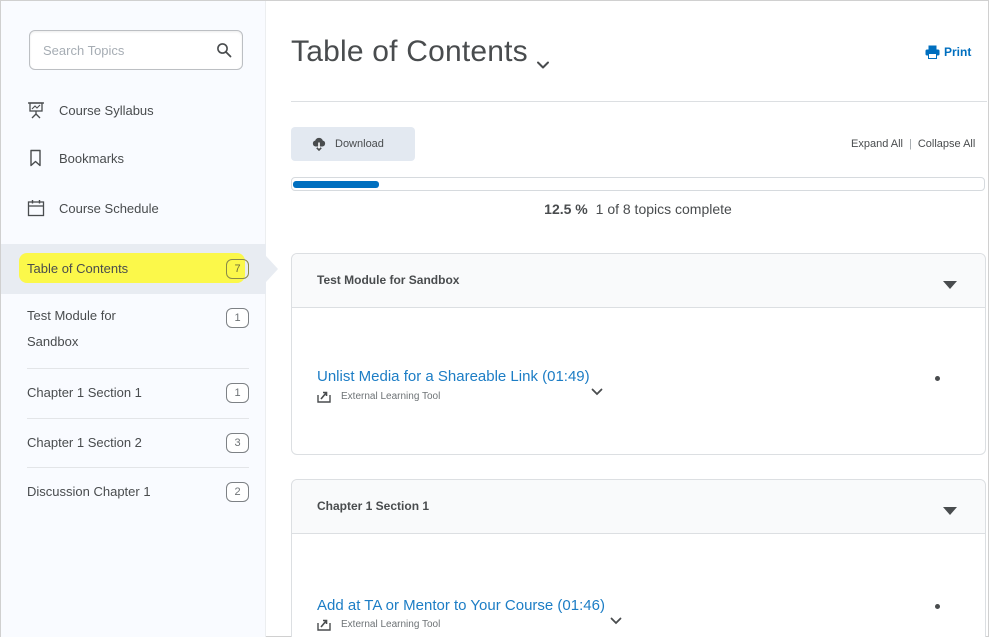  What do you see at coordinates (566, 209) in the screenshot?
I see `progress-percent: 12.5 %` at bounding box center [566, 209].